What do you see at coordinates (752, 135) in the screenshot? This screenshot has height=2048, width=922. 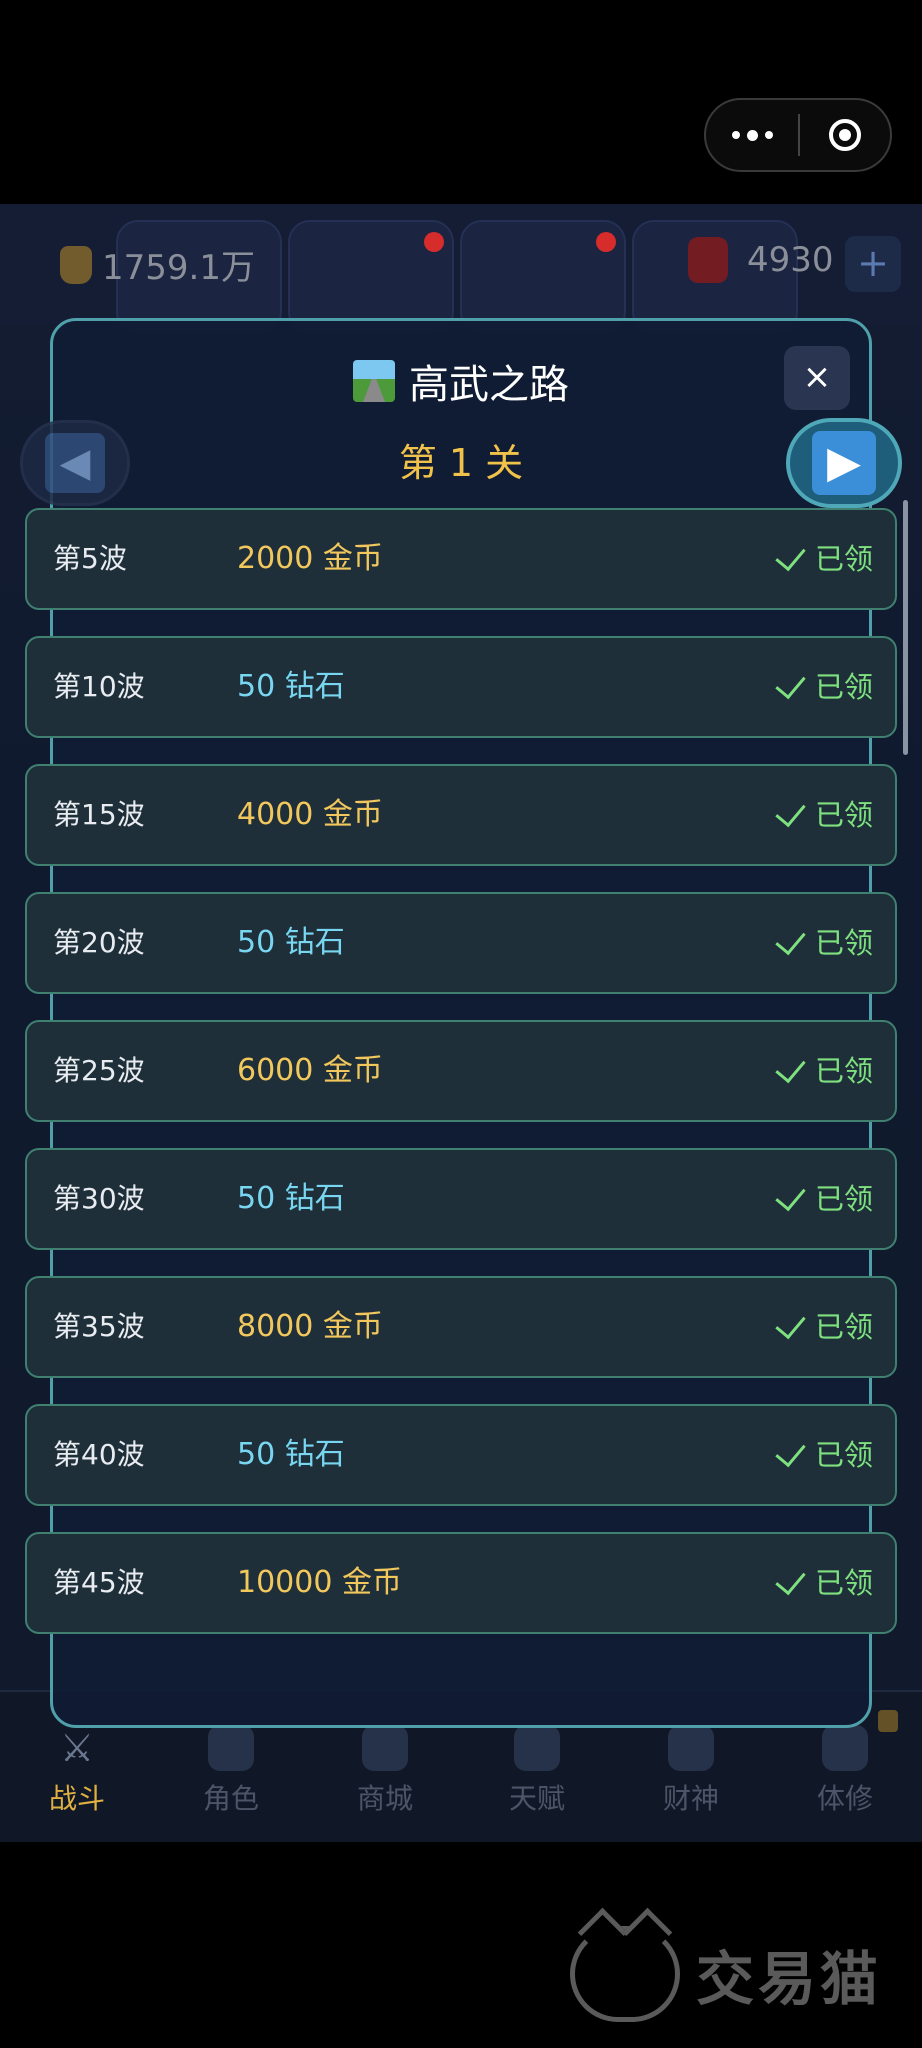 I see `more-options-icon` at bounding box center [752, 135].